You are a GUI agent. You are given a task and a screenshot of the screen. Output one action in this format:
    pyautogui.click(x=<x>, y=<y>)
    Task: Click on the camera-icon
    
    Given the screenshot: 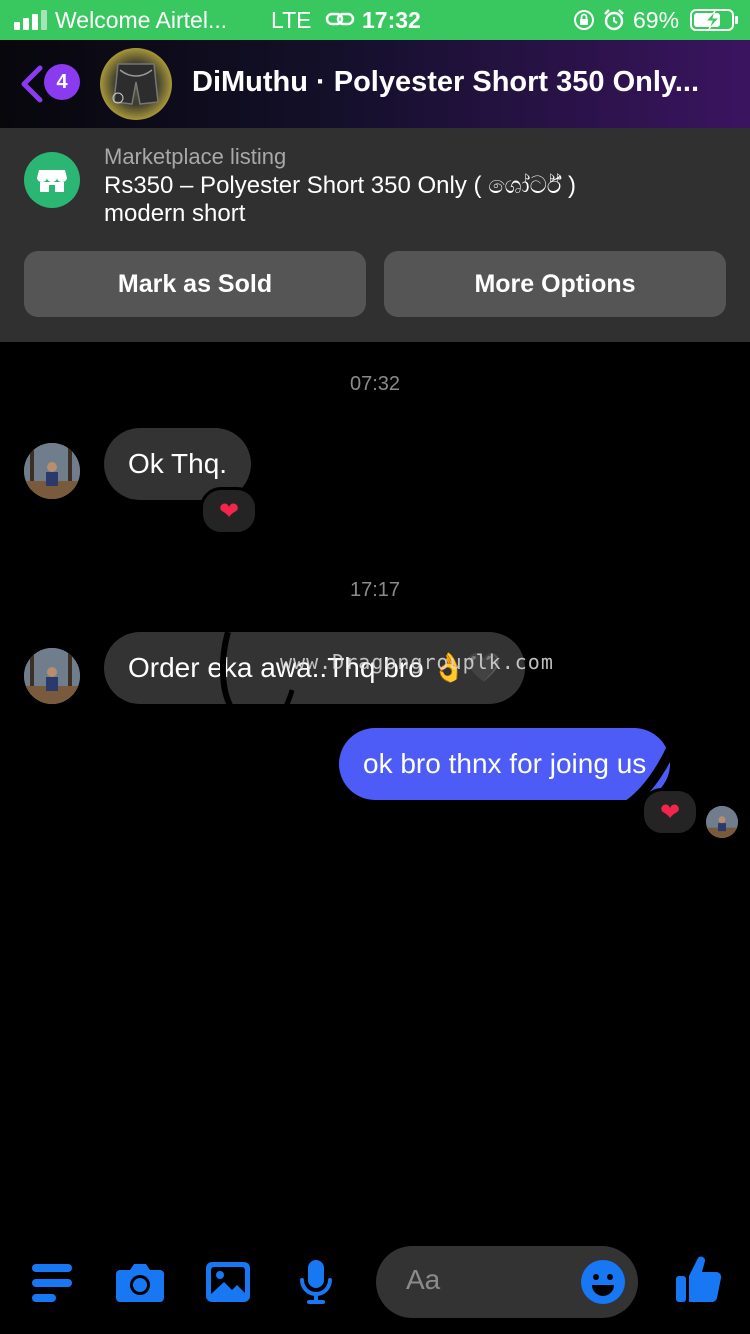 What is the action you would take?
    pyautogui.click(x=140, y=1282)
    